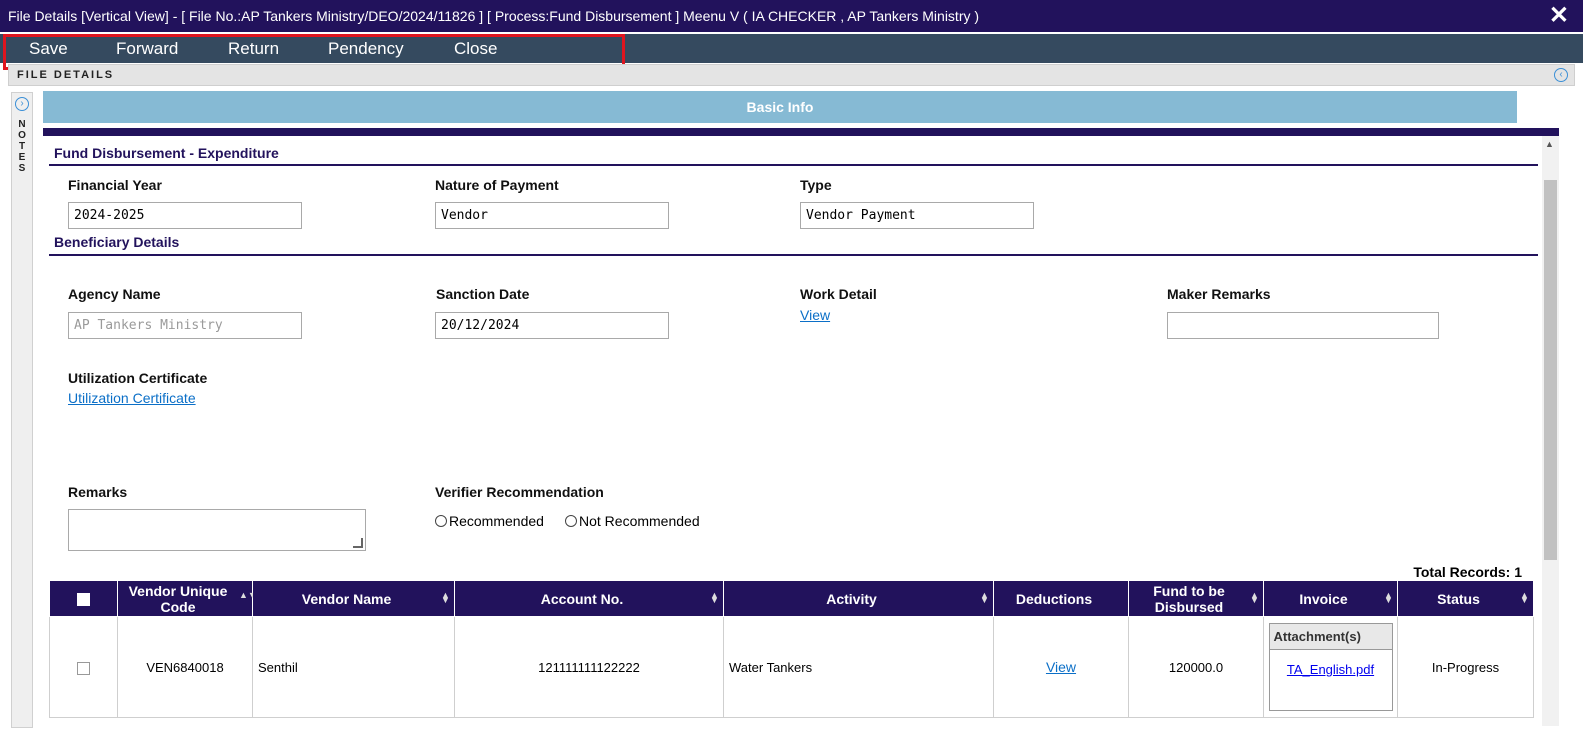 The image size is (1583, 732). I want to click on cell-vendor-code: VEN6840018, so click(185, 667).